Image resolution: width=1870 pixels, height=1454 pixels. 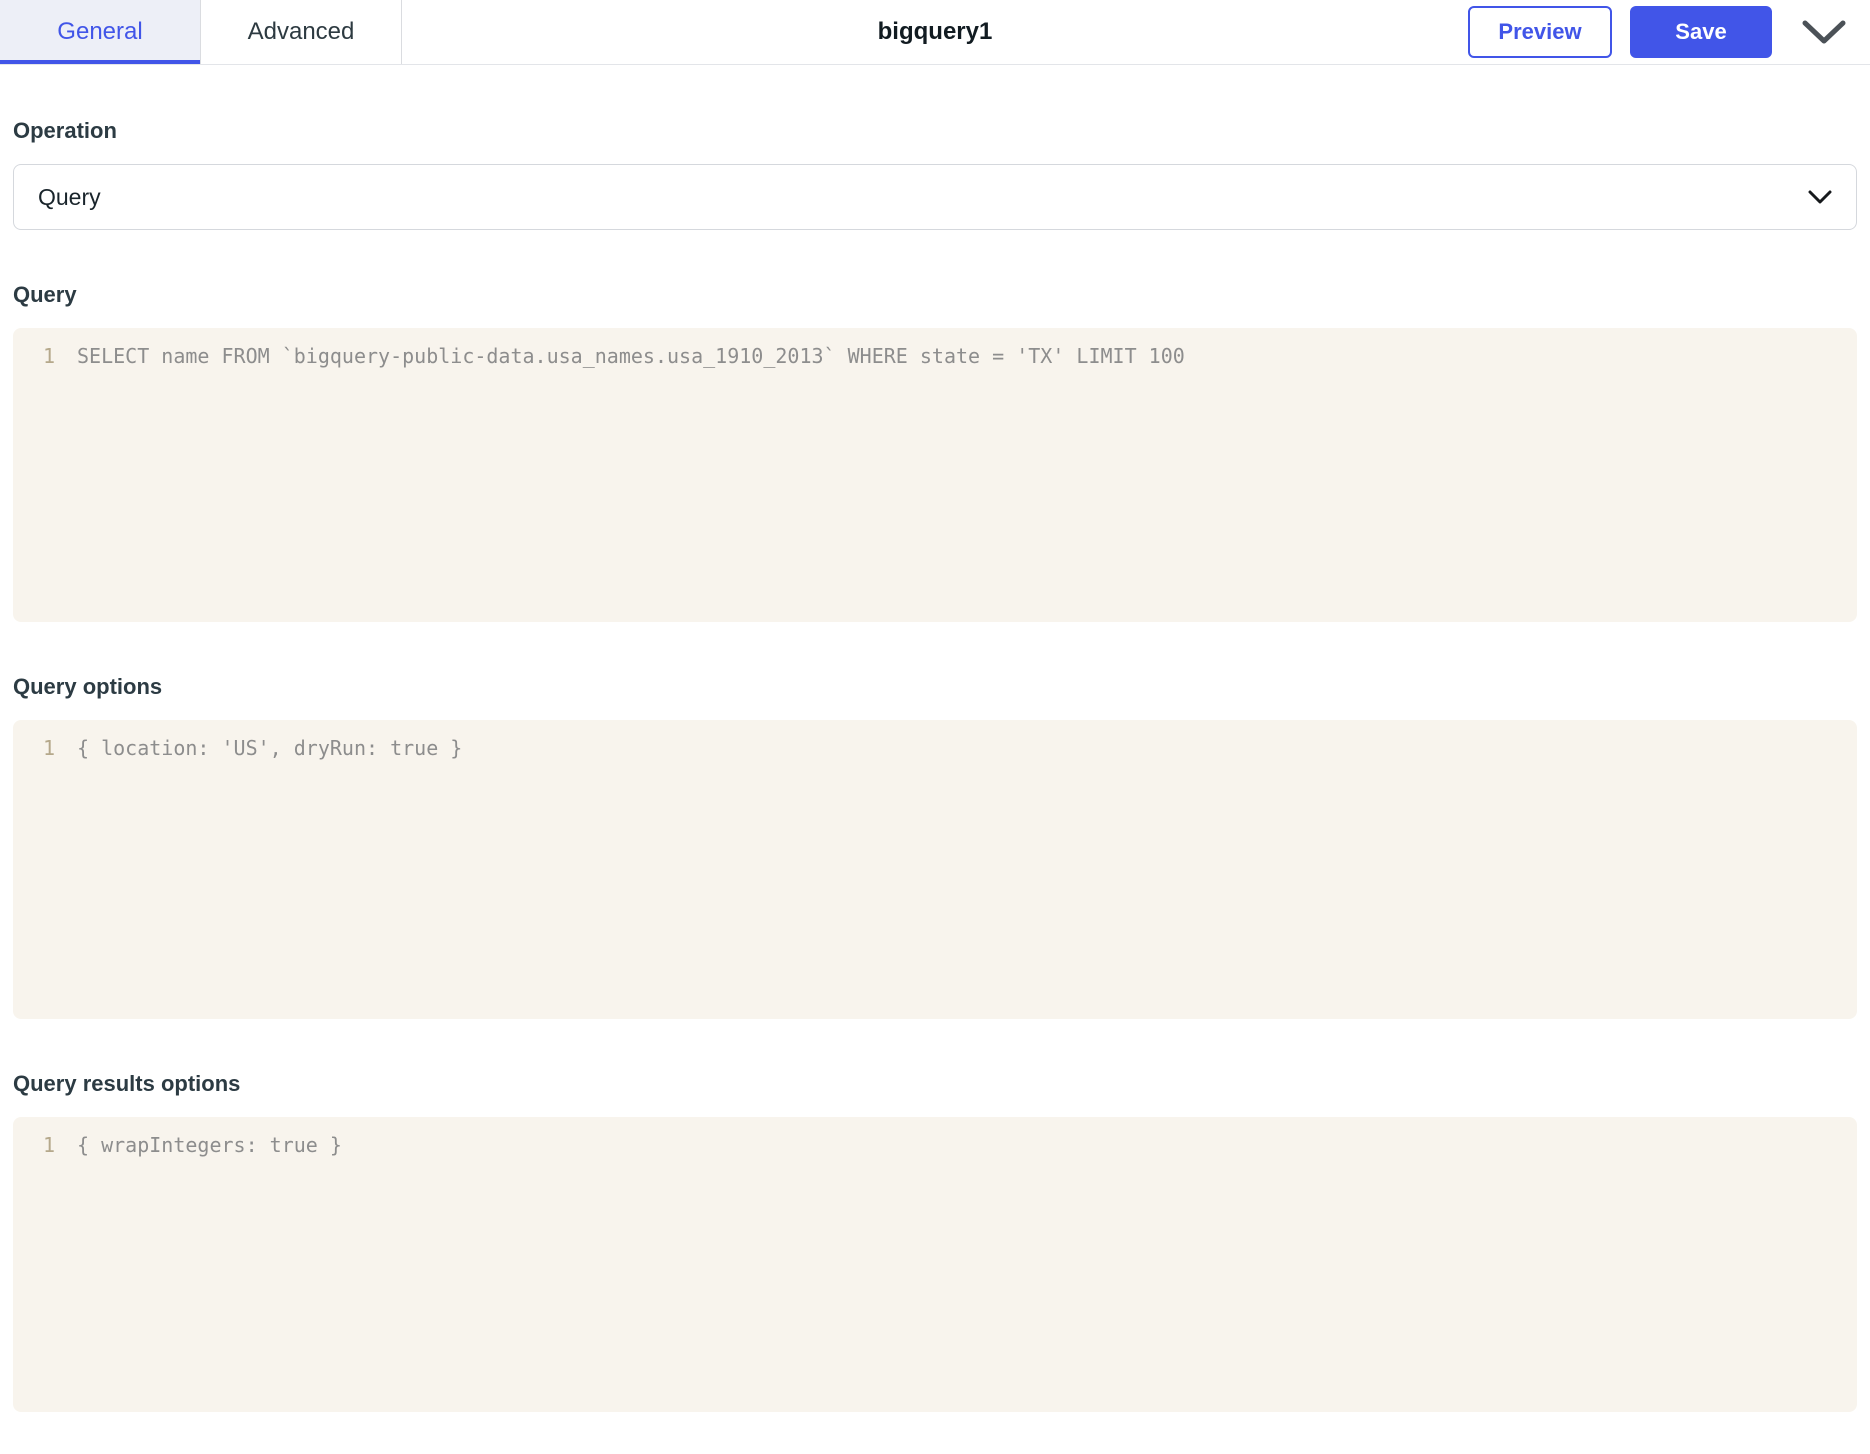 I want to click on tab-general-label: General, so click(x=100, y=31).